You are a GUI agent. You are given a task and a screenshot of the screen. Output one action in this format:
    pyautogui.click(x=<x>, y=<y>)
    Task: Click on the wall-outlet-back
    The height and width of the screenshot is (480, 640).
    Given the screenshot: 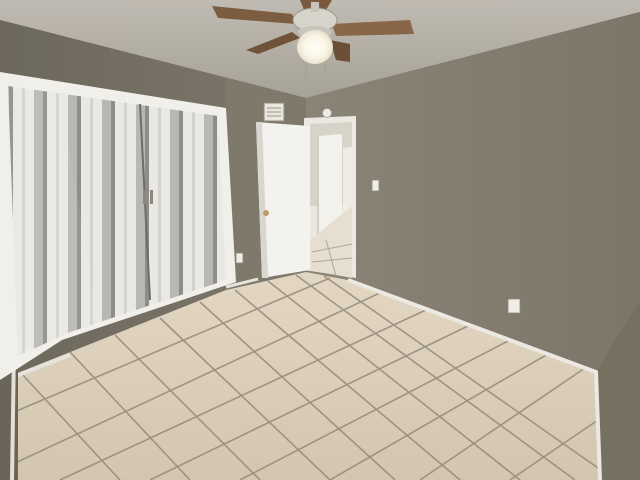 What is the action you would take?
    pyautogui.click(x=239, y=258)
    